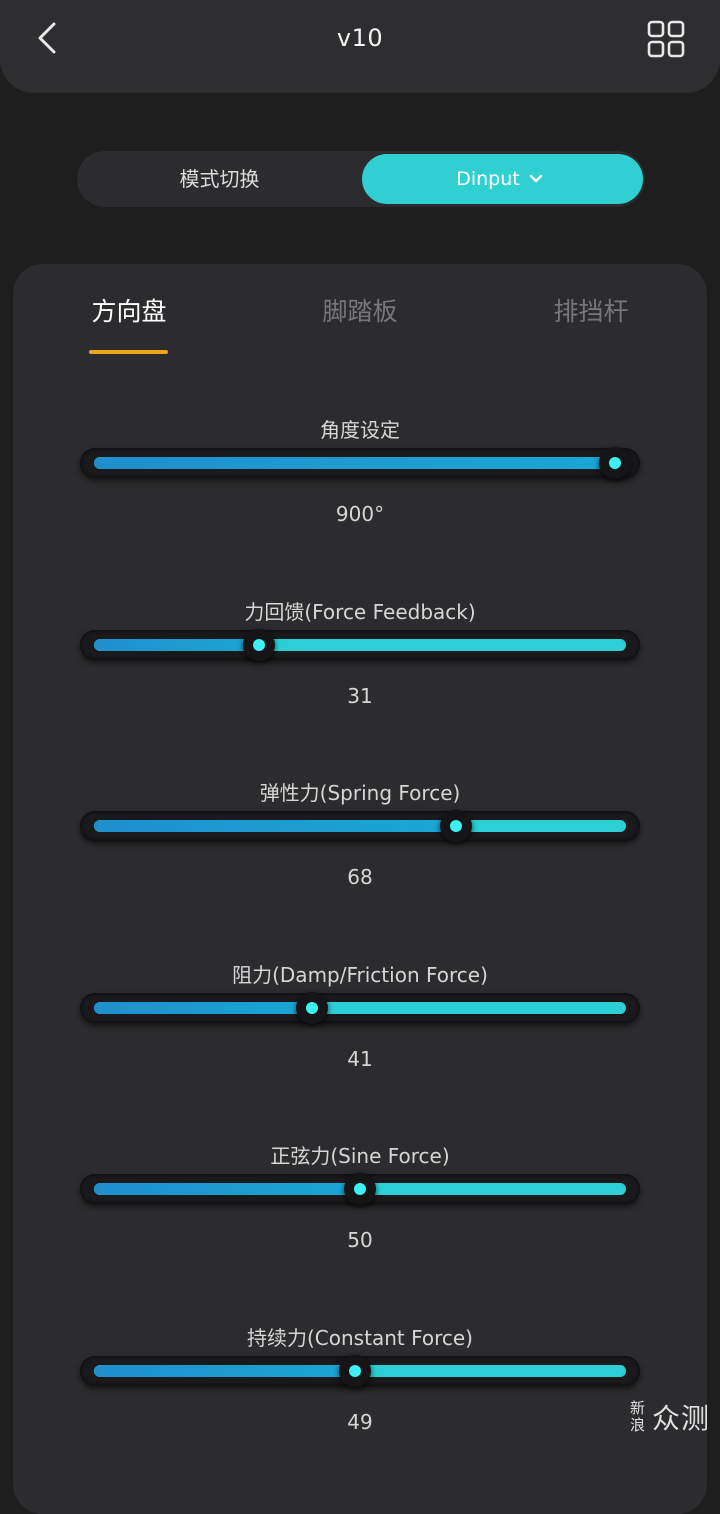 The width and height of the screenshot is (720, 1514). I want to click on mode-switch-label: 模式切换, so click(219, 179).